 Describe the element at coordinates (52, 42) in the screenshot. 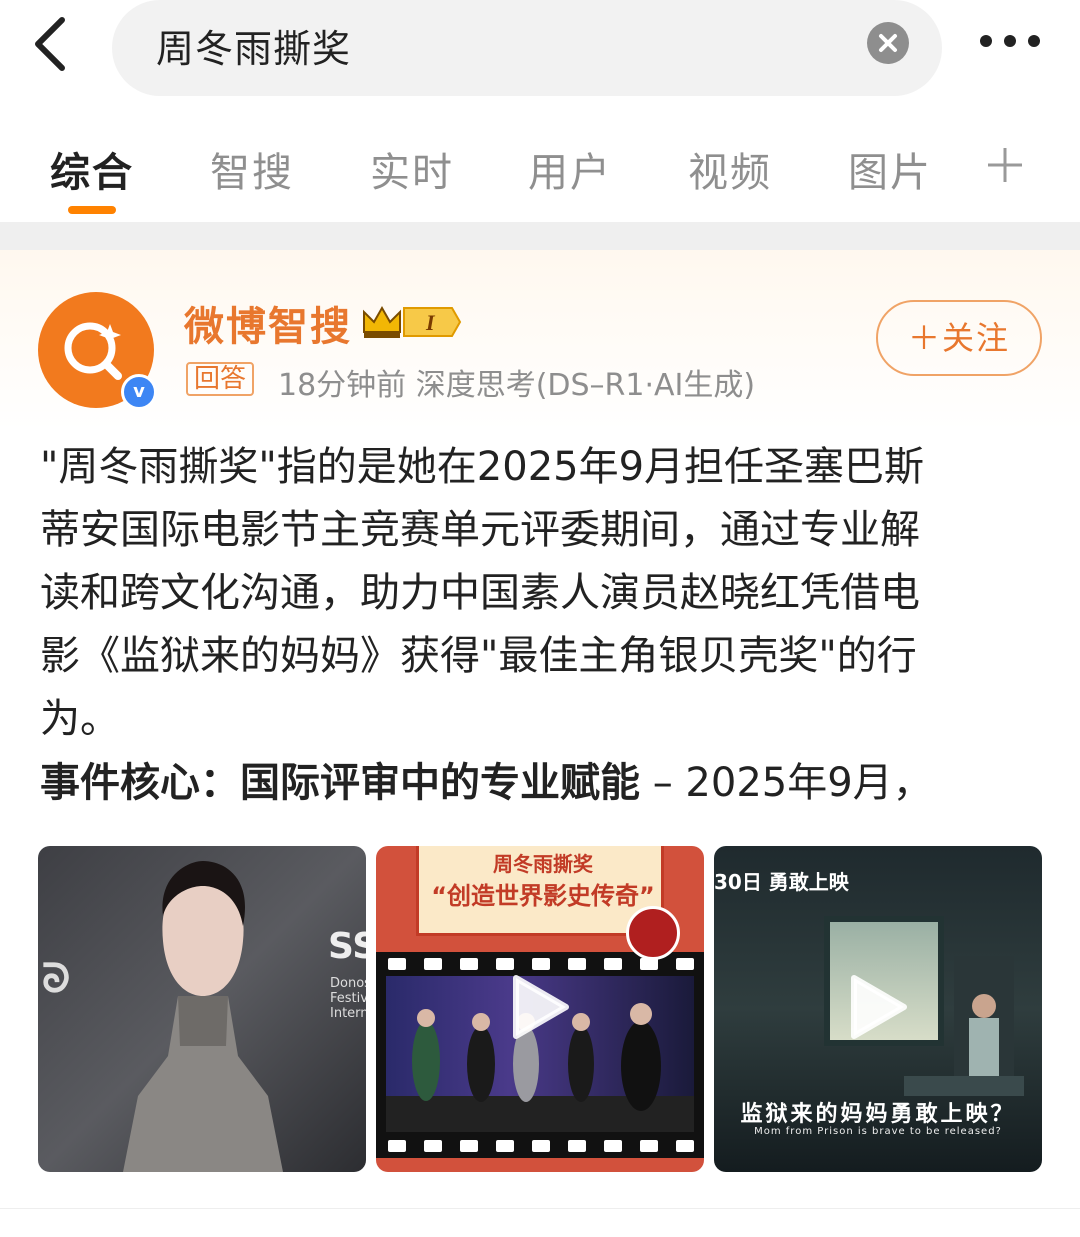

I see `back-icon` at that location.